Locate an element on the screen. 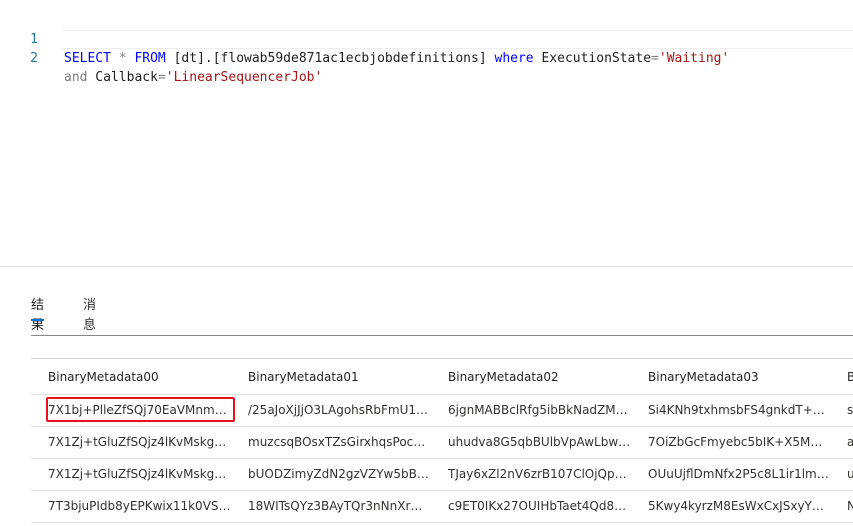 This screenshot has height=526, width=853. code-token: ExecutionState is located at coordinates (592, 58).